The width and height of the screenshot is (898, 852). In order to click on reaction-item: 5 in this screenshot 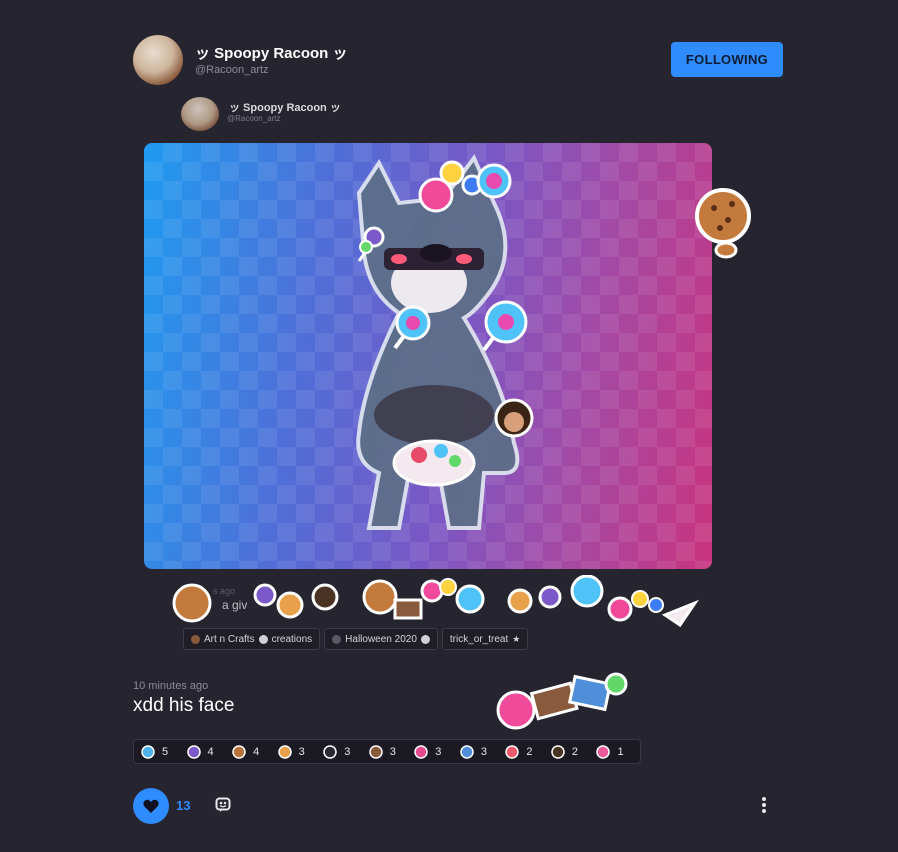, I will do `click(162, 751)`.